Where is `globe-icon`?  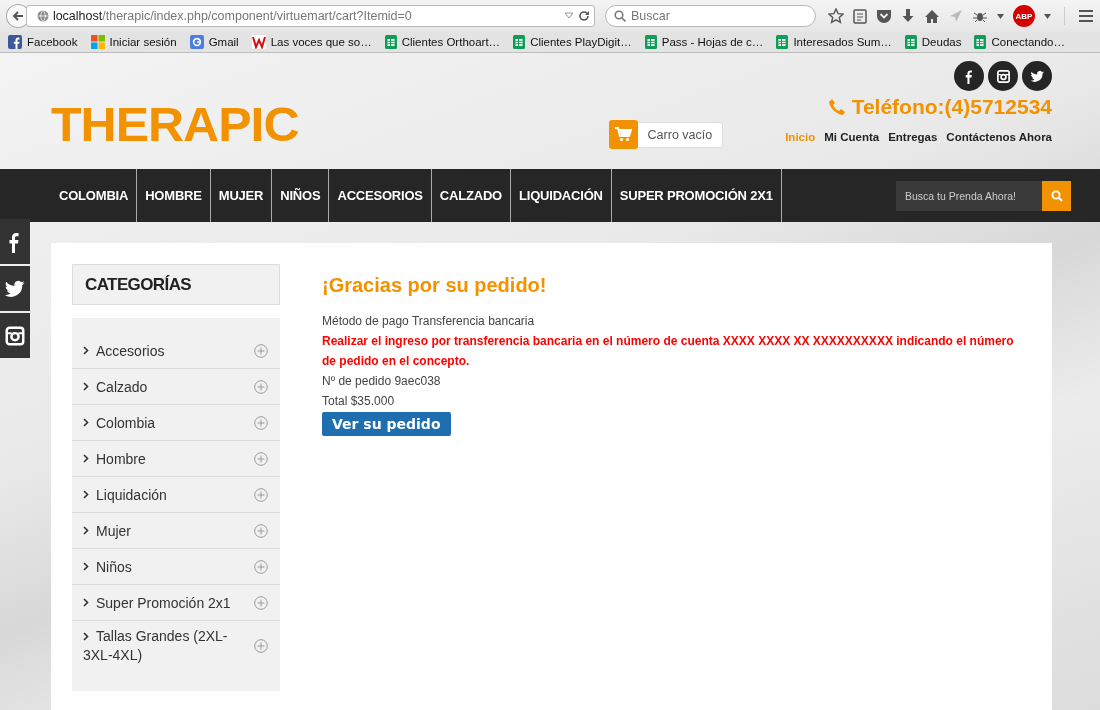
globe-icon is located at coordinates (42, 16).